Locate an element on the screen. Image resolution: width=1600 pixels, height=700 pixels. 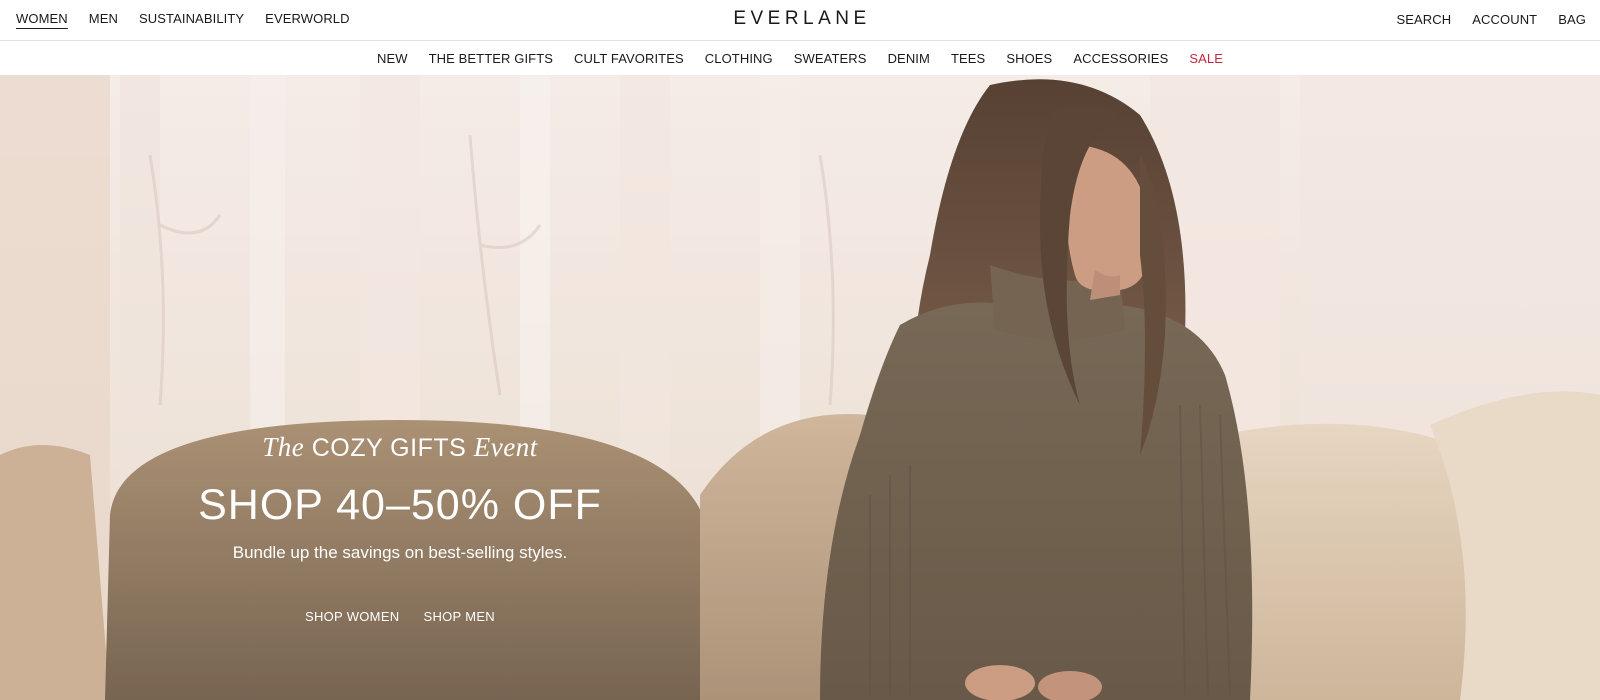
category-denim: DENIM is located at coordinates (909, 58).